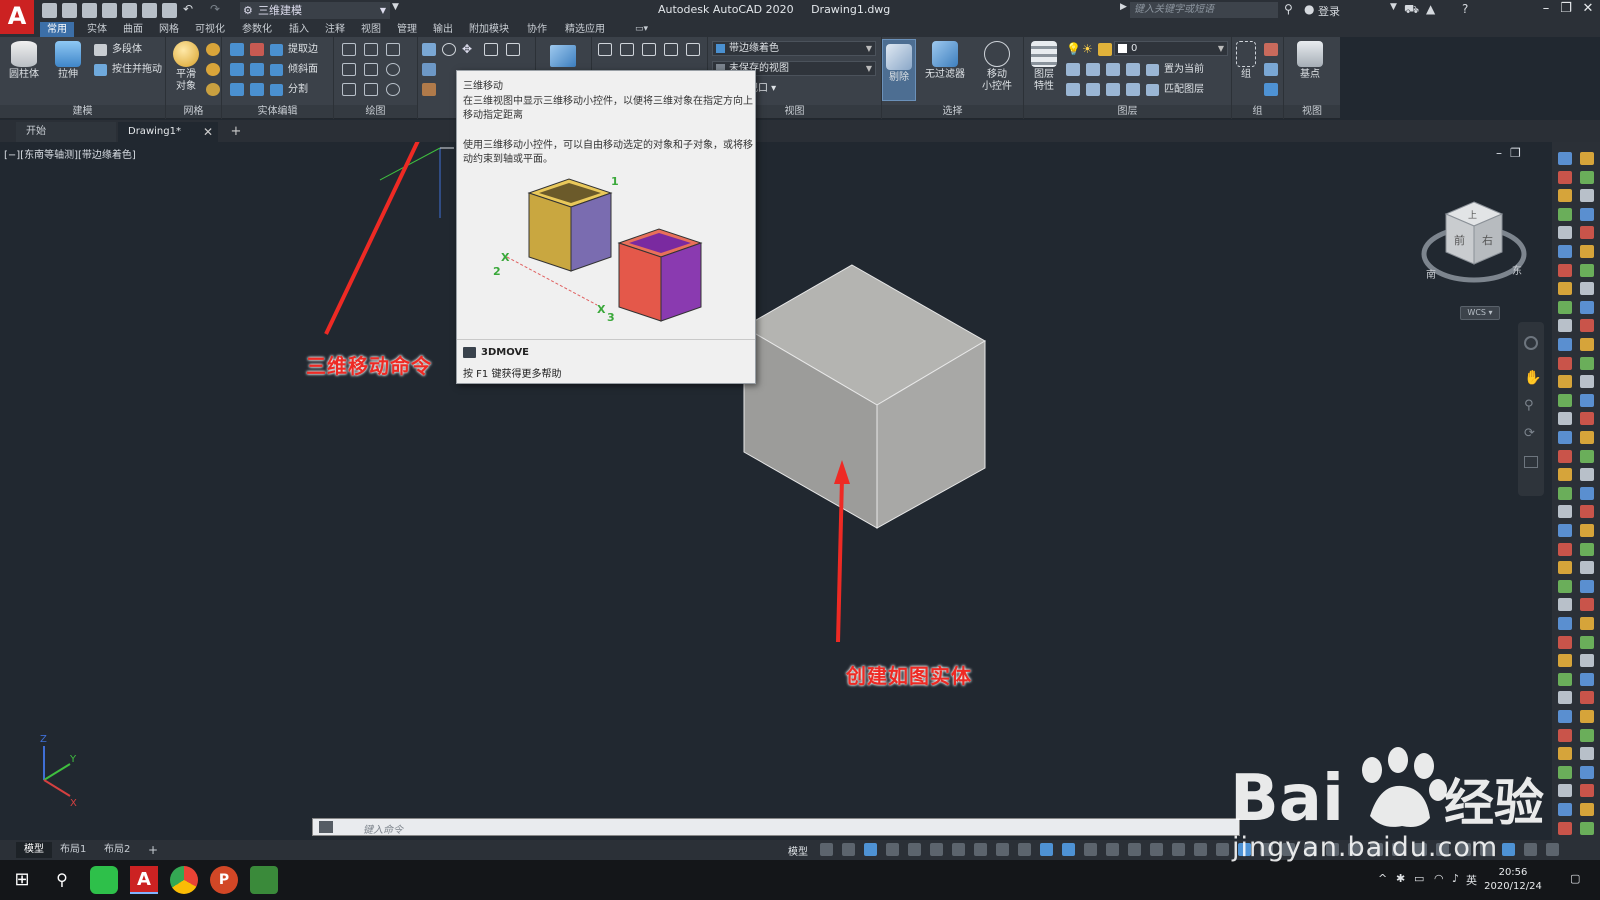  Describe the element at coordinates (407, 29) in the screenshot. I see `tab-manage: 管理` at that location.